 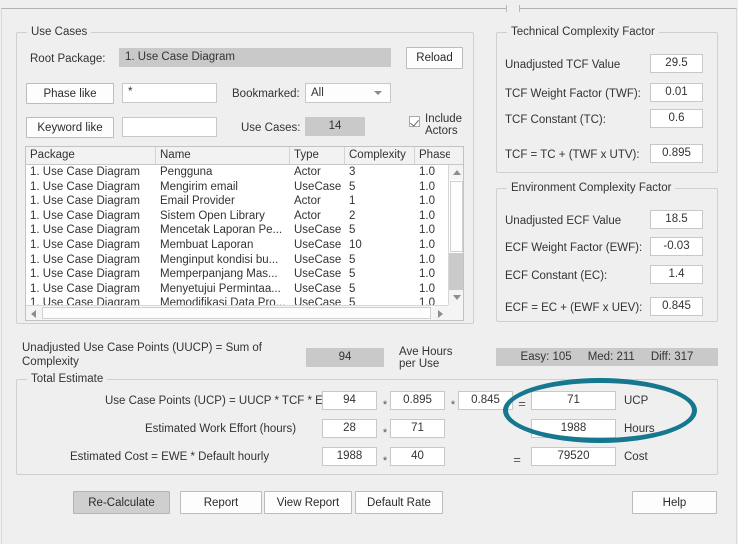 I want to click on ucp-uucp-field: 94, so click(x=349, y=400).